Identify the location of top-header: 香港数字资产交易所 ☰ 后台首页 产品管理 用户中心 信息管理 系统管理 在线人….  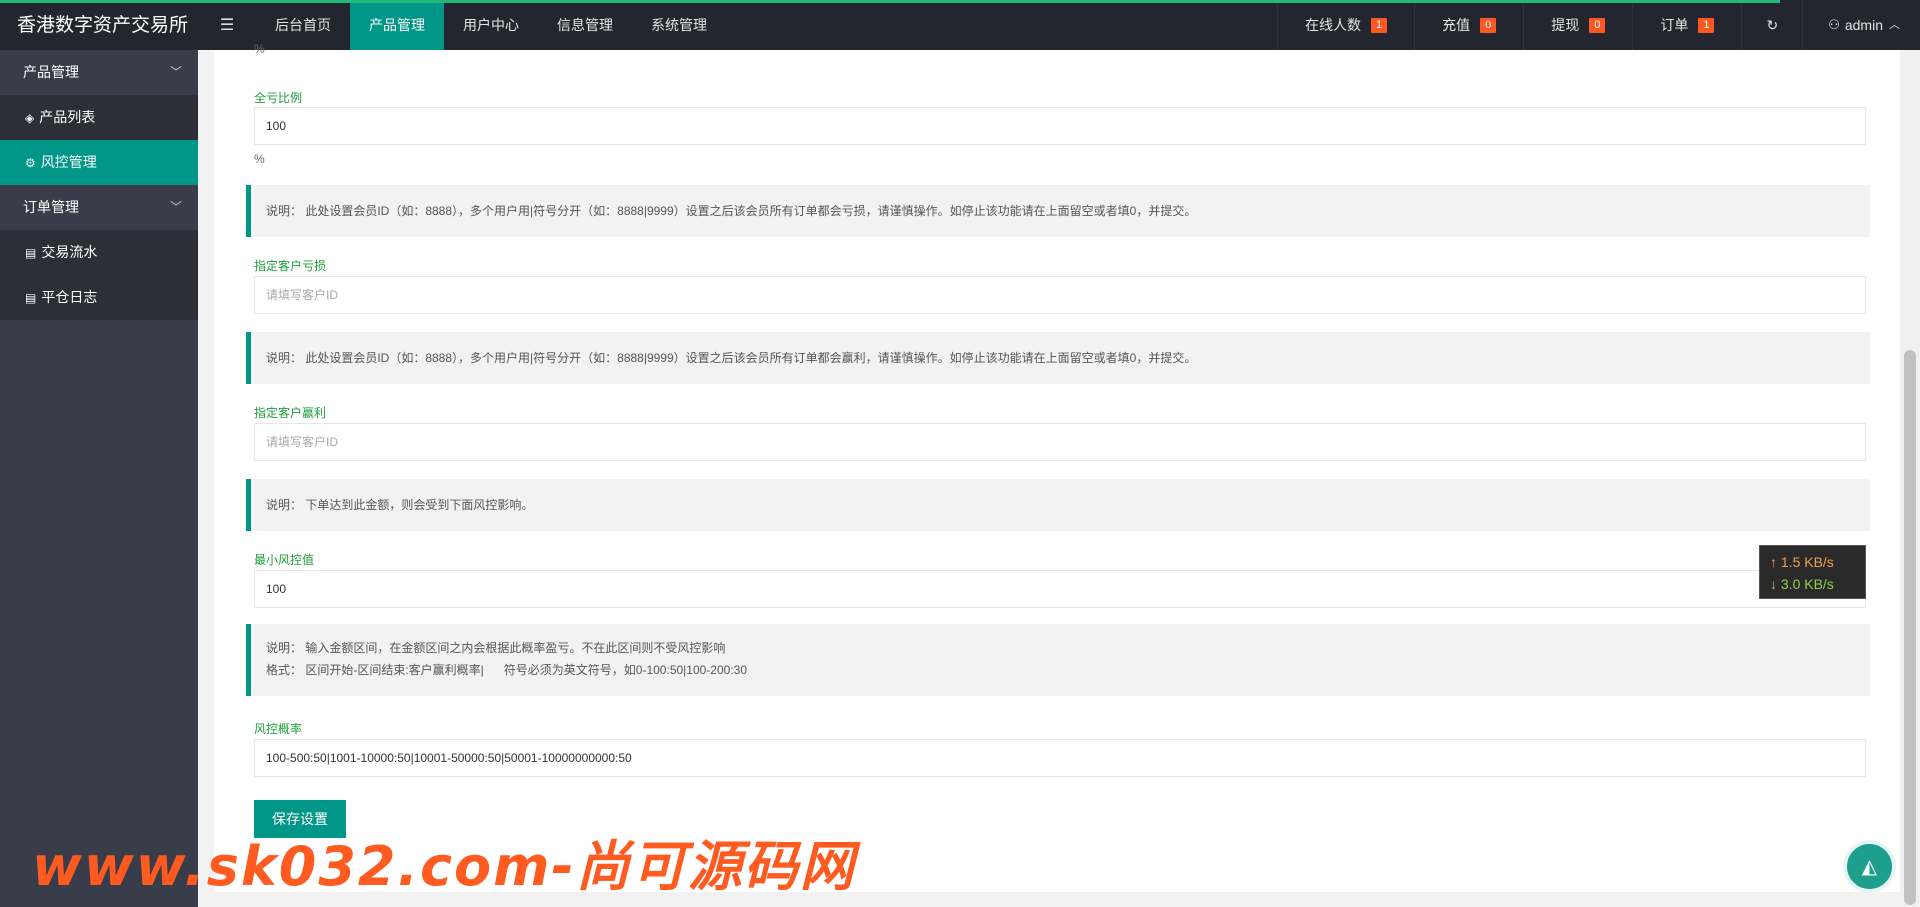
(960, 25).